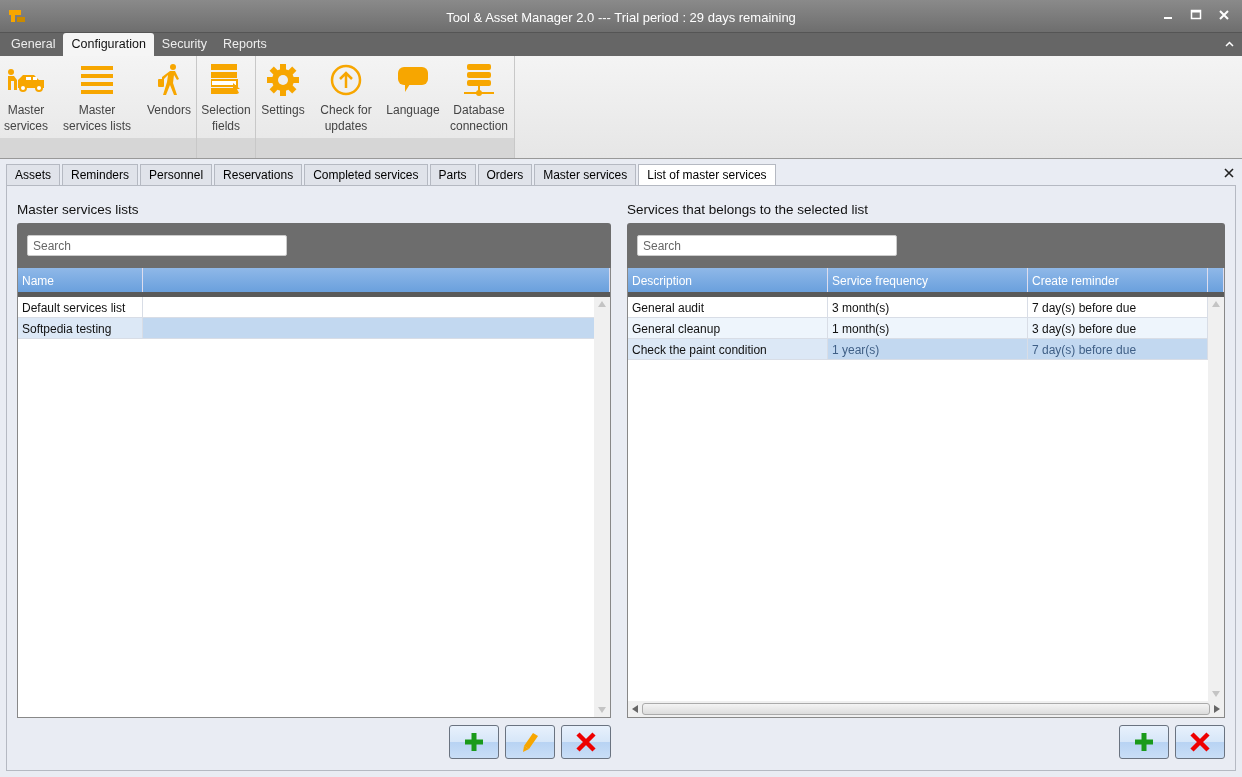 The image size is (1242, 777). I want to click on panel-title: Master services lists, so click(78, 210).